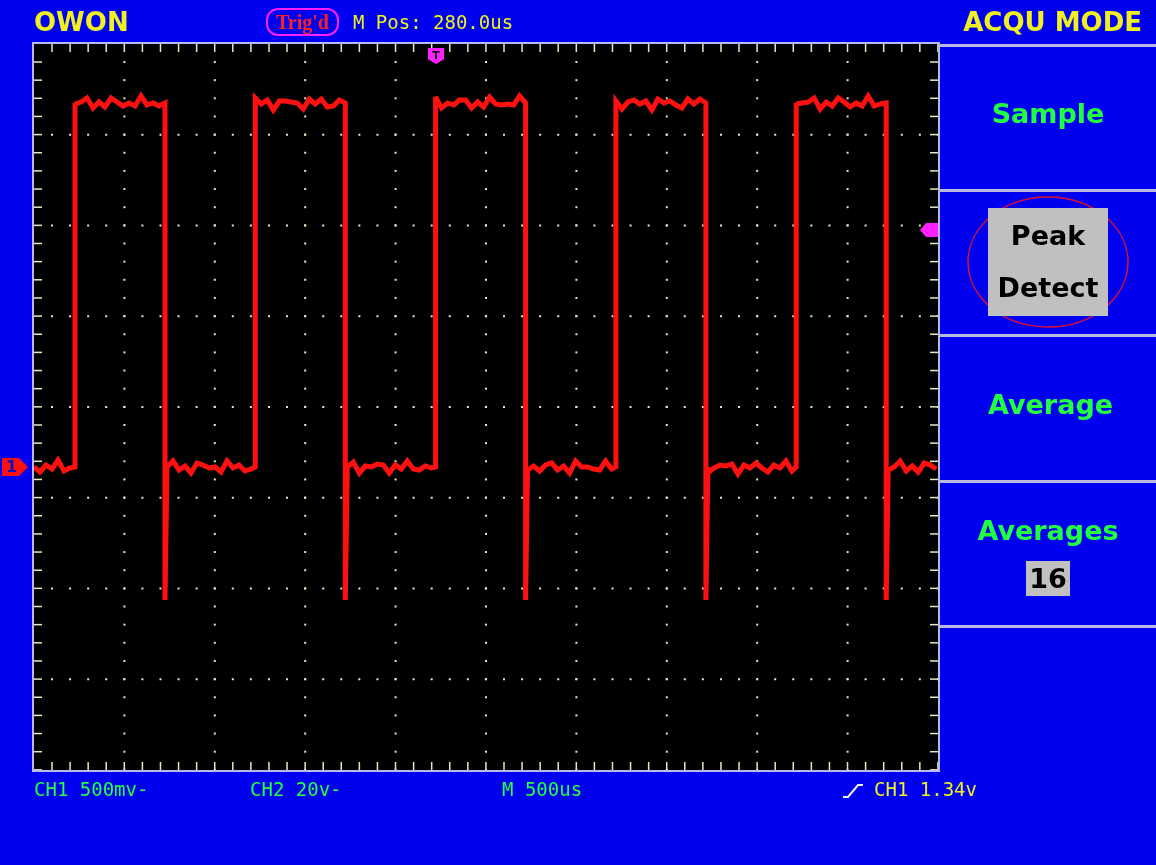 Image resolution: width=1156 pixels, height=865 pixels. Describe the element at coordinates (1048, 114) in the screenshot. I see `menu-option: Sample` at that location.